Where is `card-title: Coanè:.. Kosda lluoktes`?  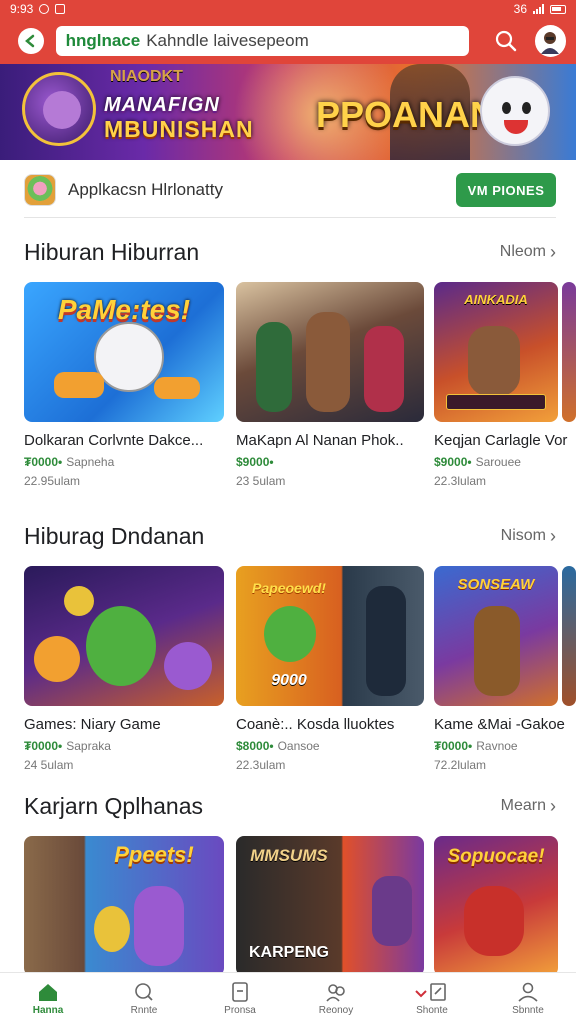
card-title: Coanè:.. Kosda lluoktes is located at coordinates (315, 724).